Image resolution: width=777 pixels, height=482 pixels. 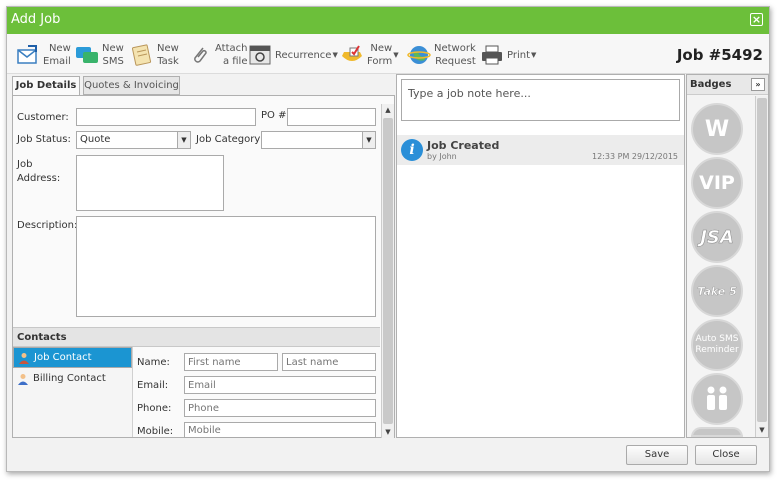 What do you see at coordinates (39, 171) in the screenshot?
I see `job-address-label: Job Address:` at bounding box center [39, 171].